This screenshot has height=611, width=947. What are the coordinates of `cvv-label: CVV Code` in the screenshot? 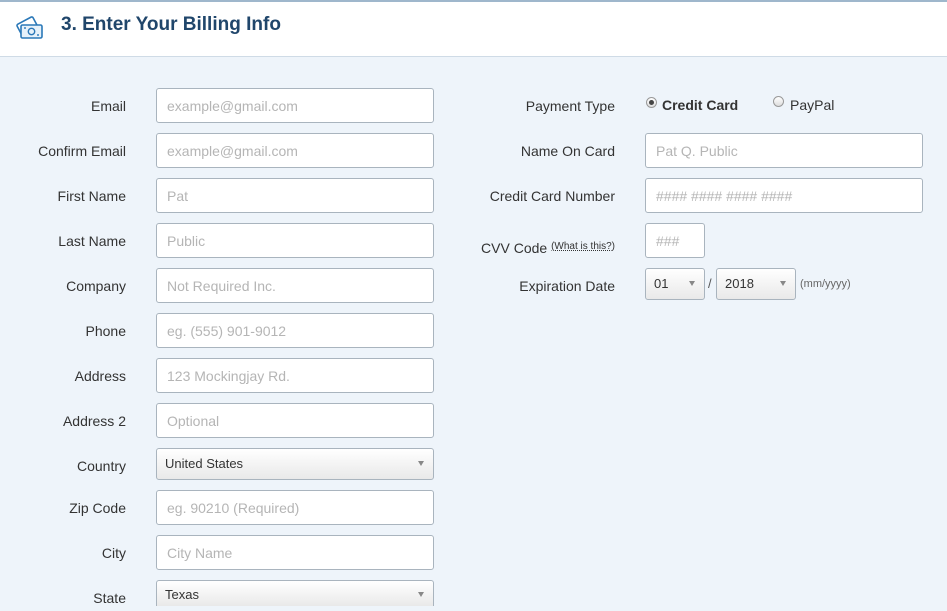 It's located at (514, 248).